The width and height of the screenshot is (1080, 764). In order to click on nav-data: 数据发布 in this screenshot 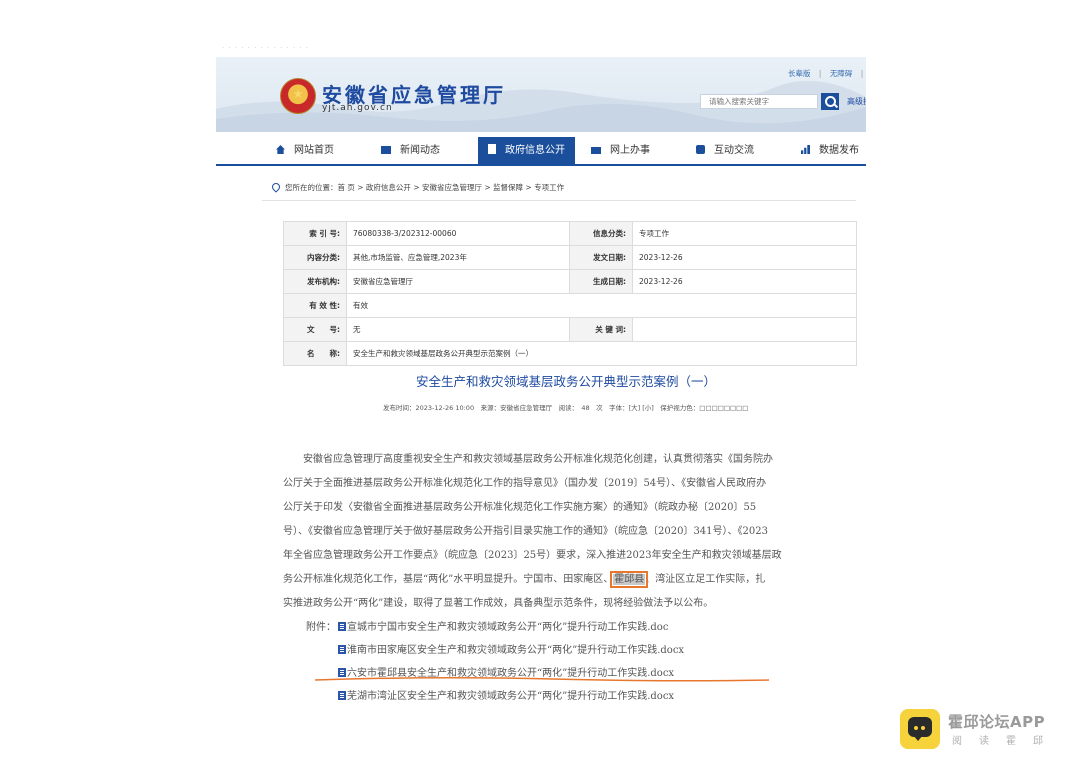, I will do `click(830, 150)`.